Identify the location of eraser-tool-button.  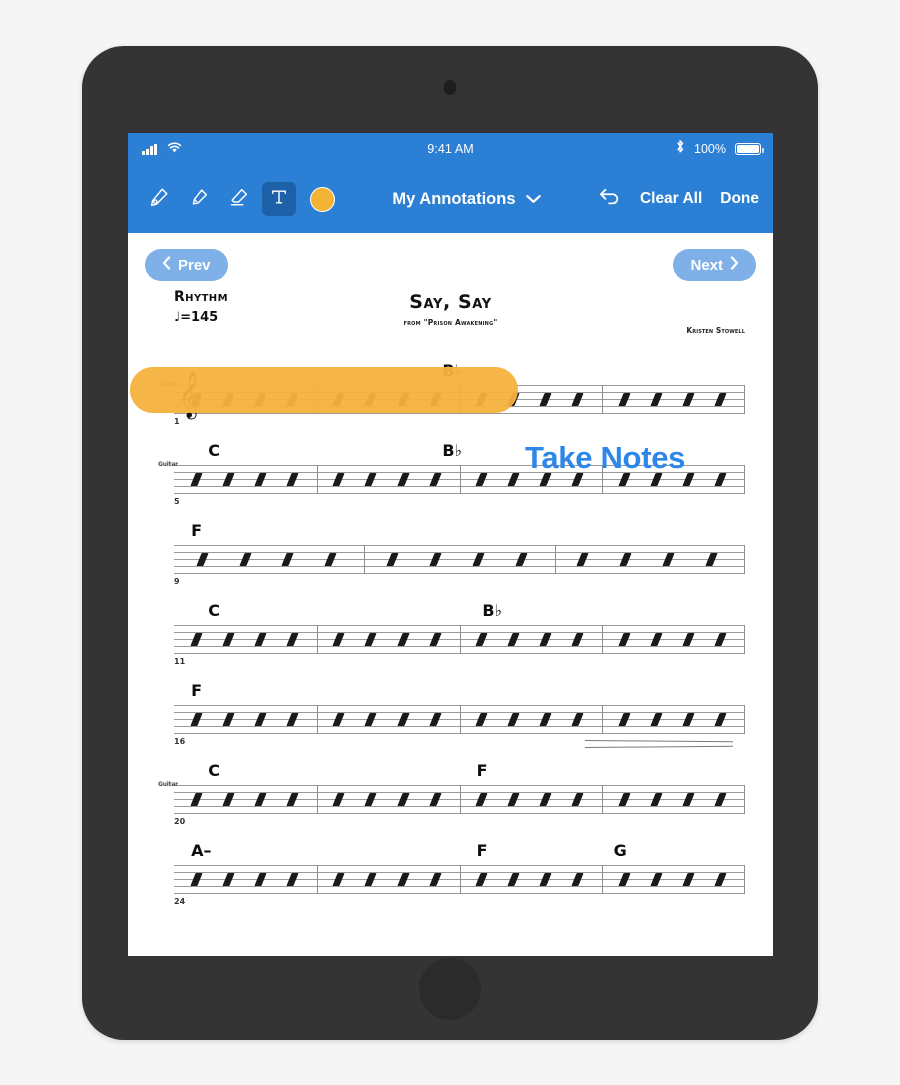
(239, 199).